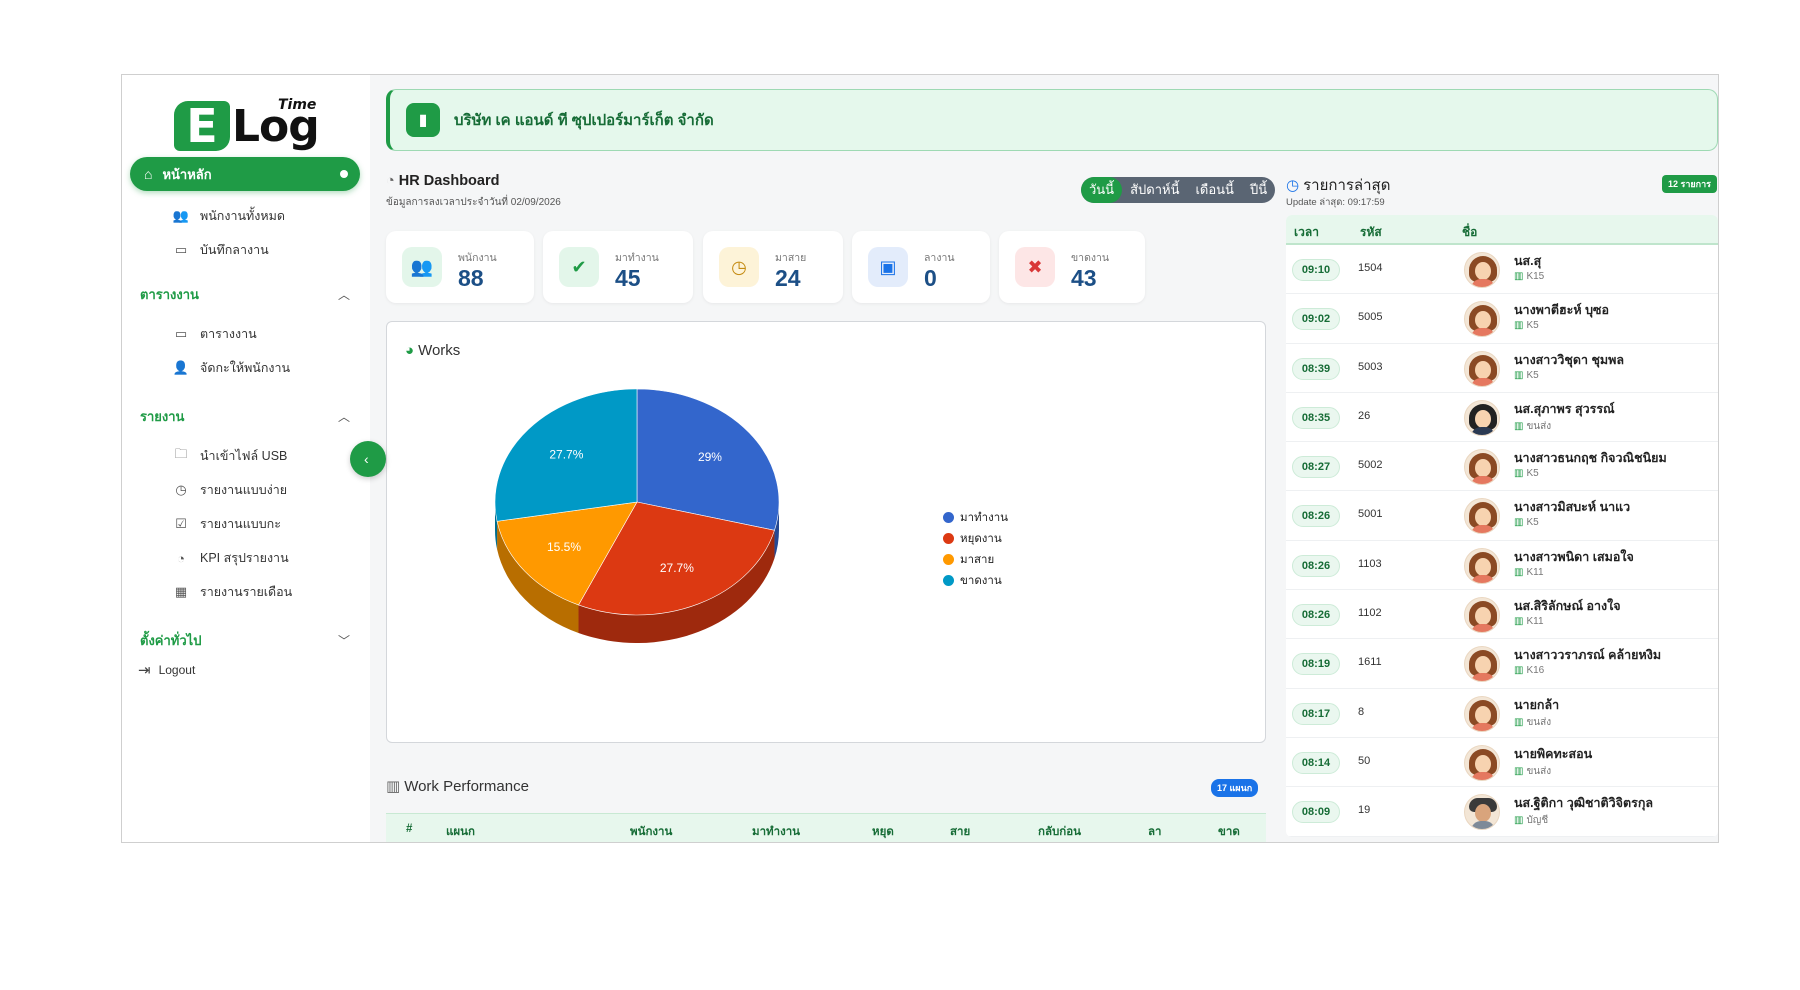  Describe the element at coordinates (776, 832) in the screenshot. I see `column-header: มาทำงาน` at that location.